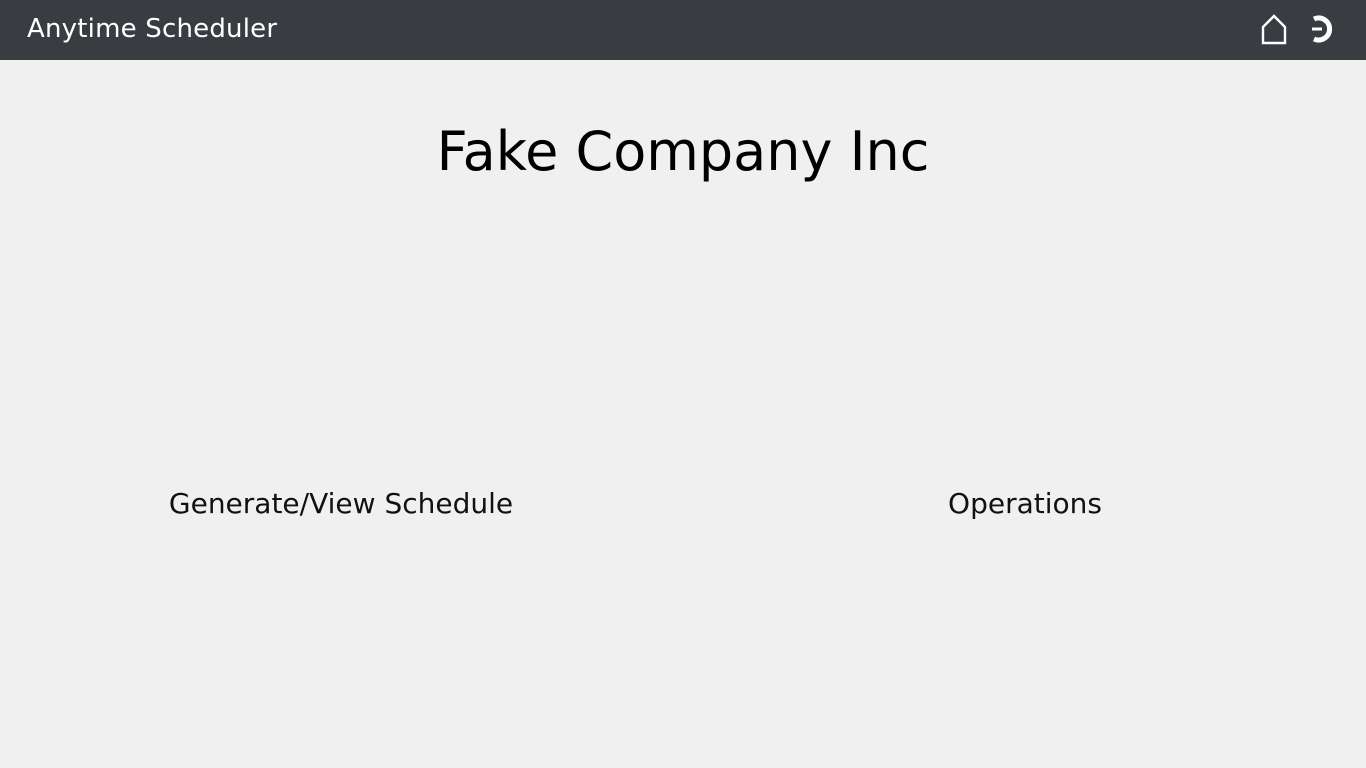 The width and height of the screenshot is (1366, 768). Describe the element at coordinates (1324, 29) in the screenshot. I see `logout-icon` at that location.